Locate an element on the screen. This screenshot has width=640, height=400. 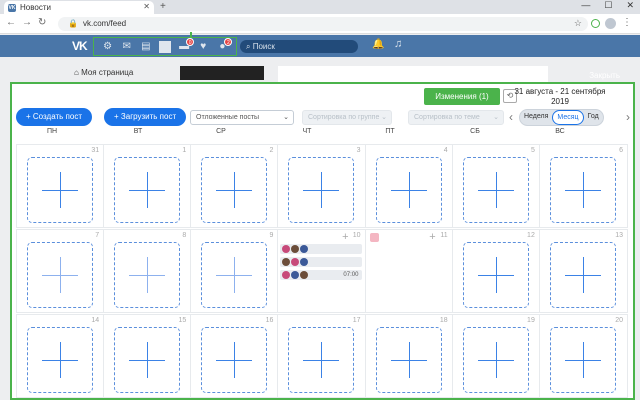
calendar-day: + 10 07:00 is located at coordinates (322, 271).